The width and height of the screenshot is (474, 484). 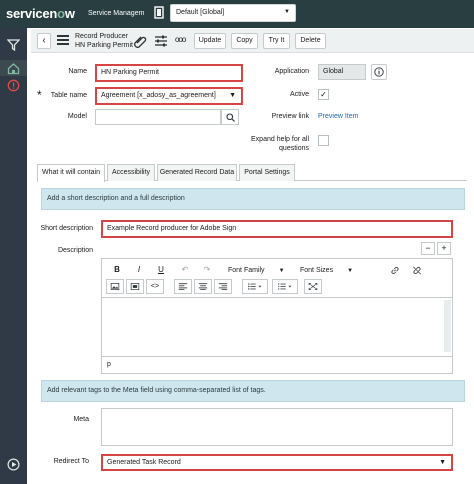 I want to click on editor-toolbar-row-1: B I U ↶ ↷ Font Family ▼ Font Sizes ▼, so click(x=277, y=271).